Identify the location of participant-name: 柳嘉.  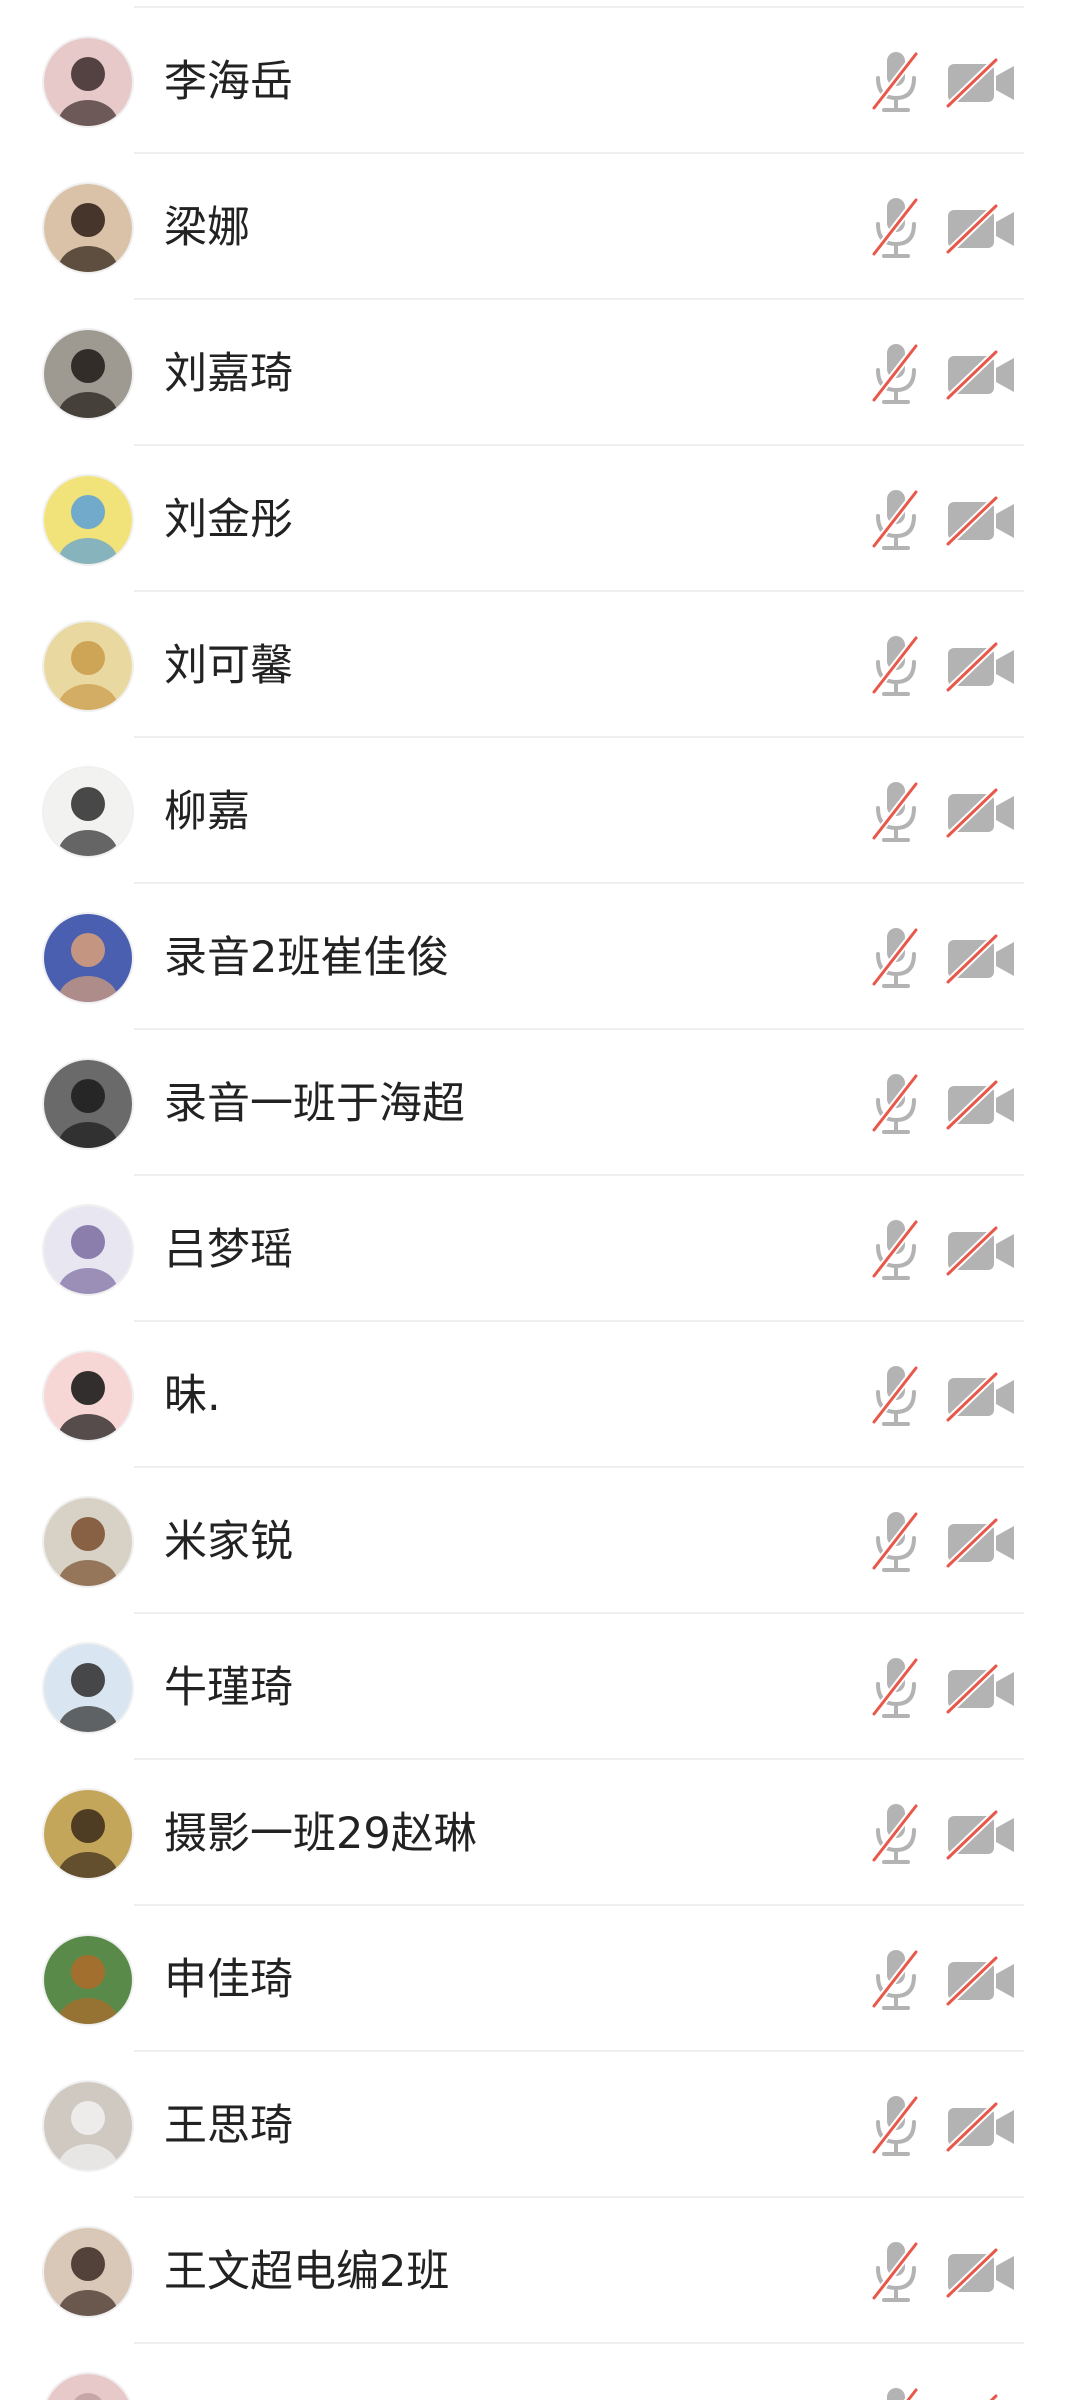
(207, 812).